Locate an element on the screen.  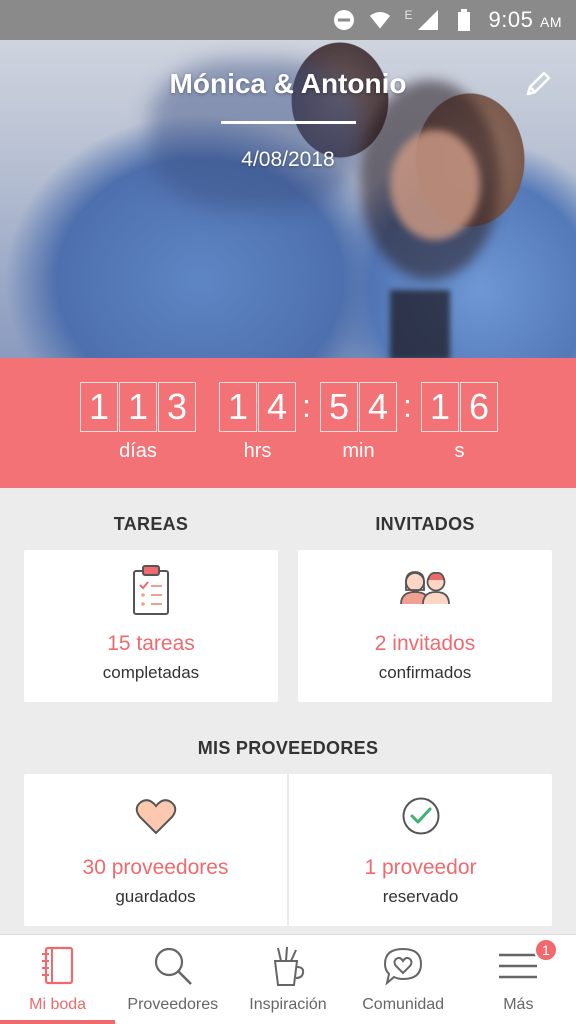
notification-badge: 1 is located at coordinates (545, 950).